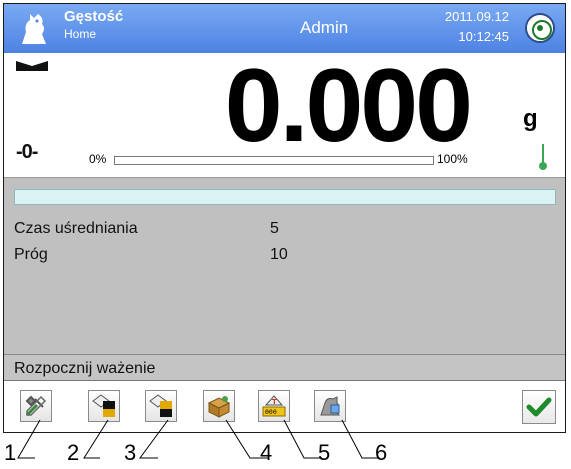 This screenshot has height=469, width=571. I want to click on callout-label: 1, so click(10, 452).